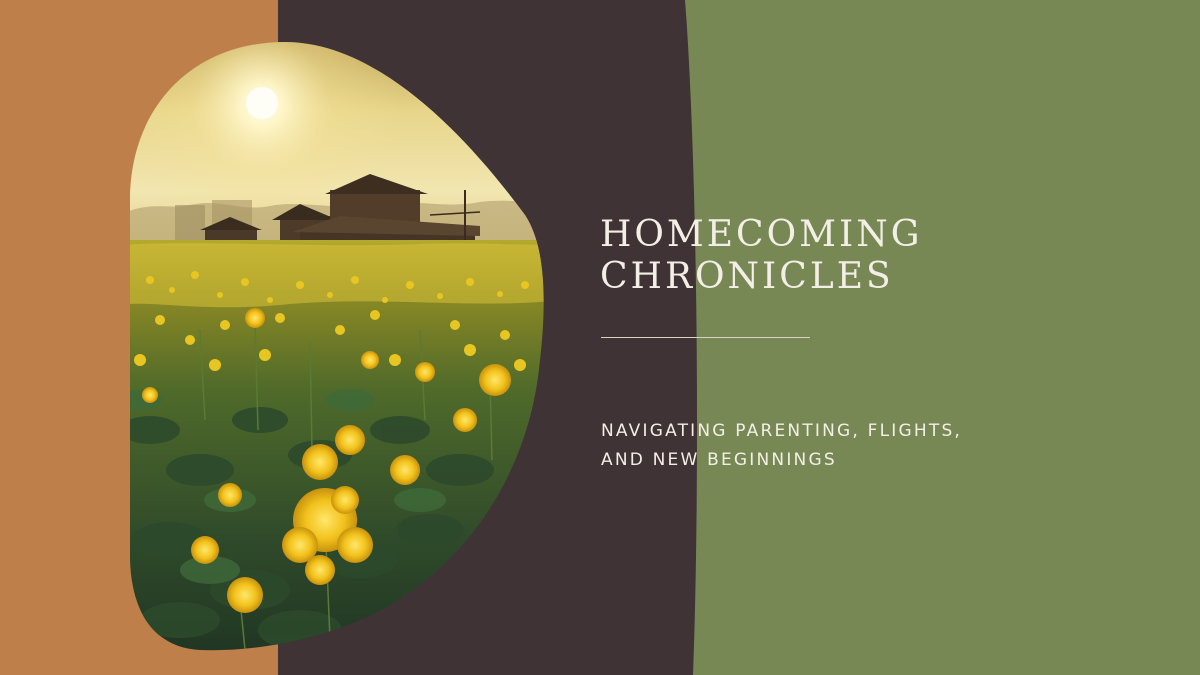 This screenshot has height=675, width=1200. I want to click on title-line-2: CHRONICLES, so click(747, 276).